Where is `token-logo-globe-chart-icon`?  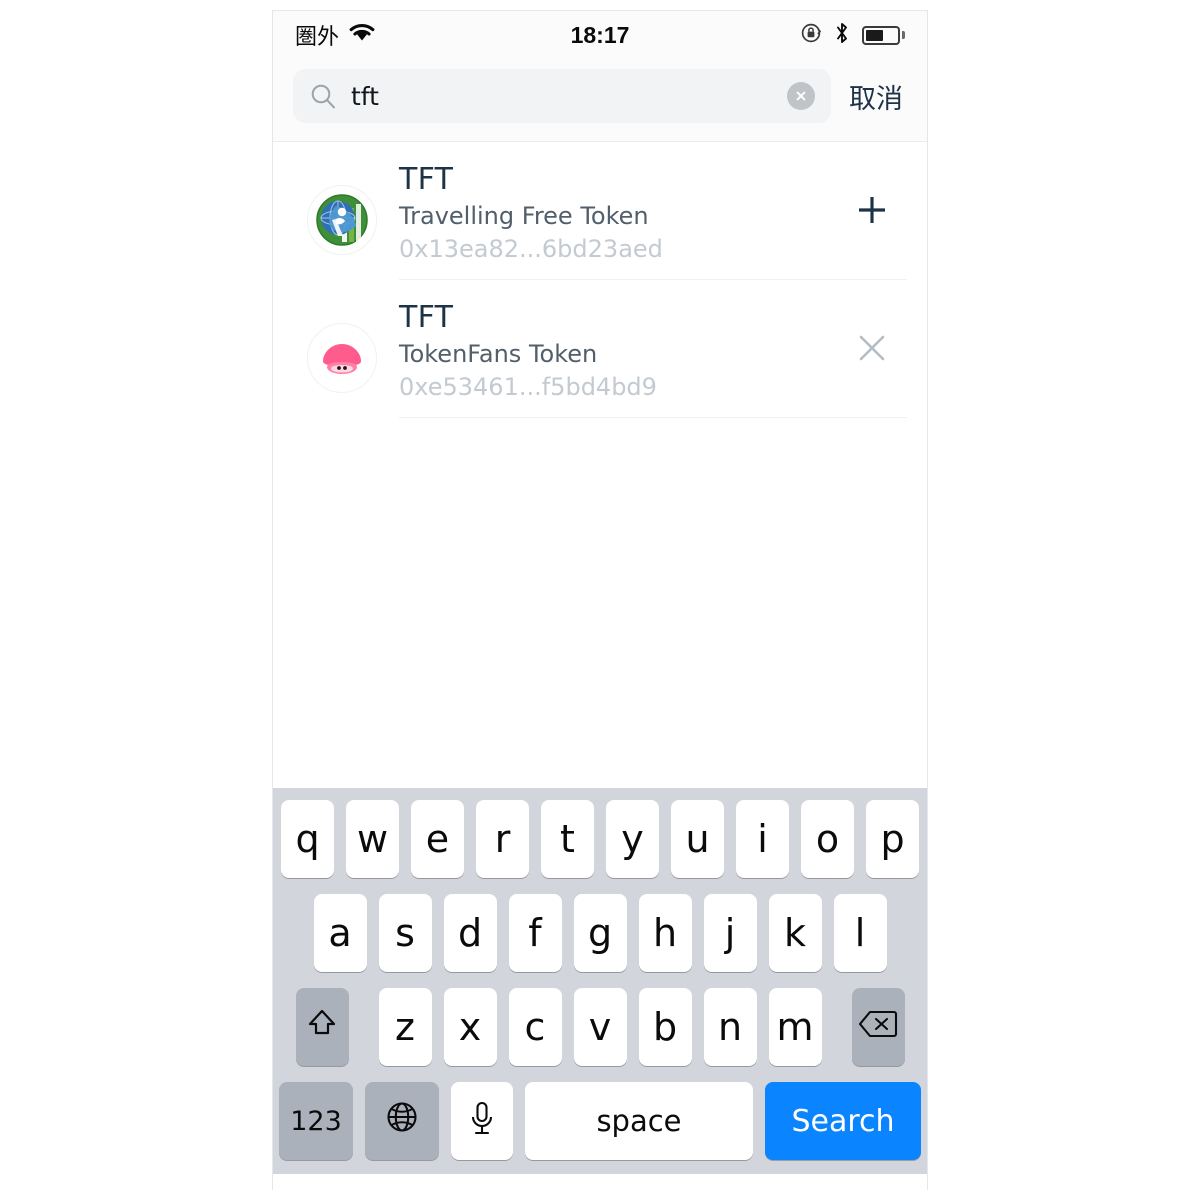 token-logo-globe-chart-icon is located at coordinates (342, 220).